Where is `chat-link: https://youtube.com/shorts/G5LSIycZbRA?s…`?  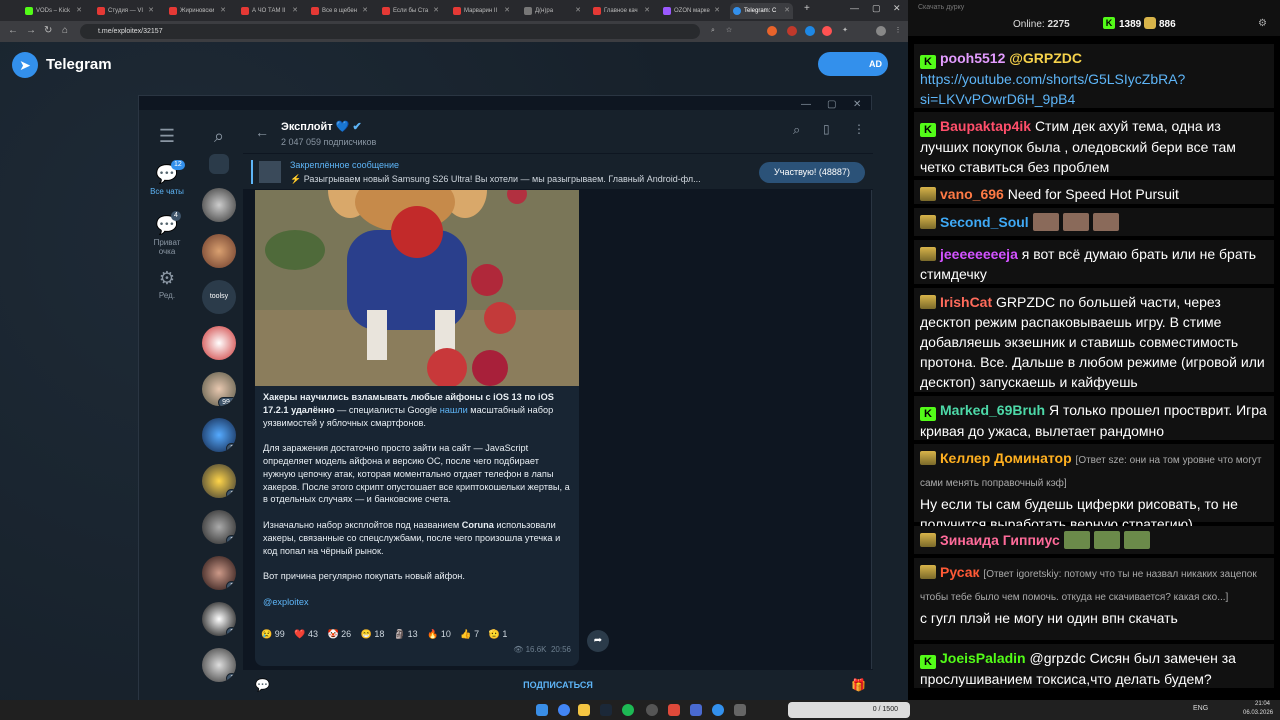 chat-link: https://youtube.com/shorts/G5LSIycZbRA?s… is located at coordinates (1052, 89).